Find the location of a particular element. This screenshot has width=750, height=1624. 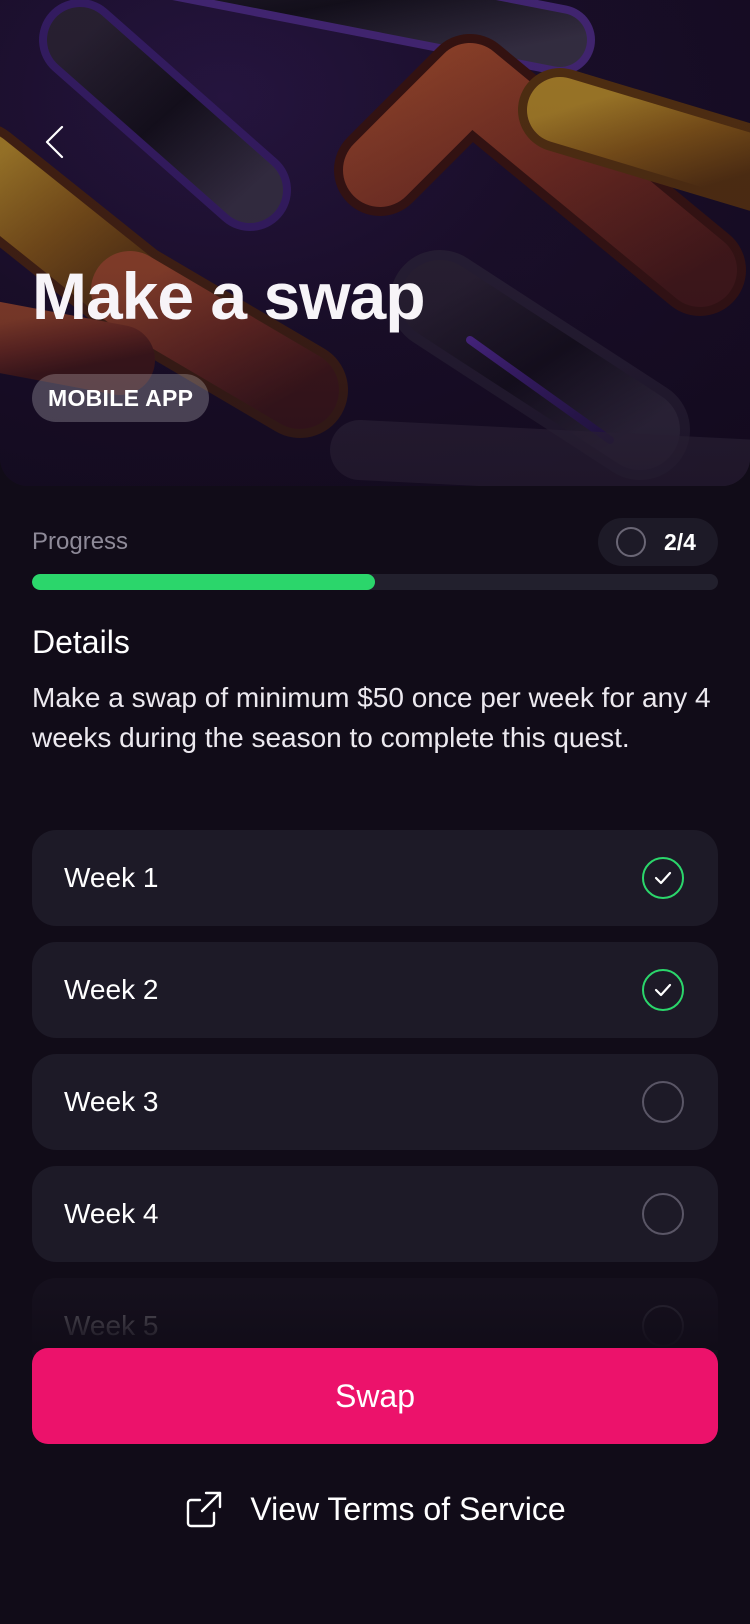

page-title: Make a swap is located at coordinates (229, 296).